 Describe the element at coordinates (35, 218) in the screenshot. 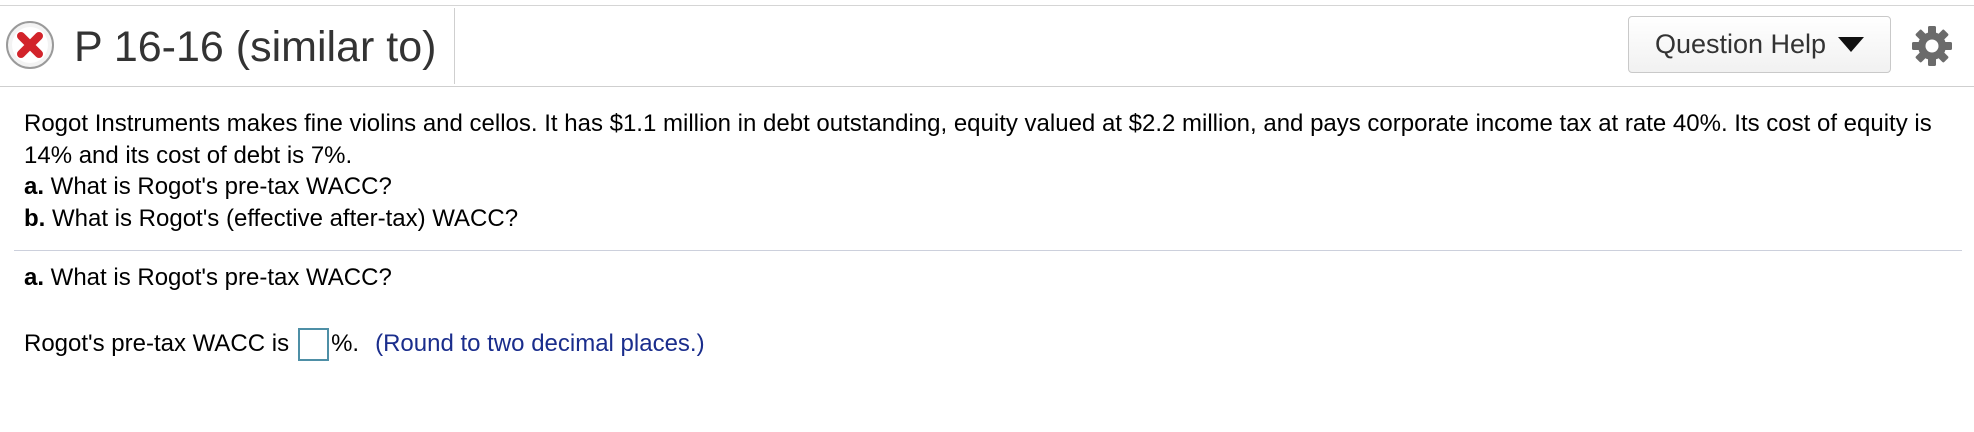

I see `part-b-label: b.` at that location.